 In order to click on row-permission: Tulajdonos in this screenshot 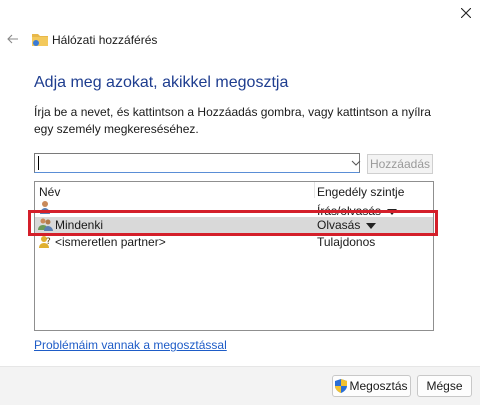, I will do `click(346, 242)`.